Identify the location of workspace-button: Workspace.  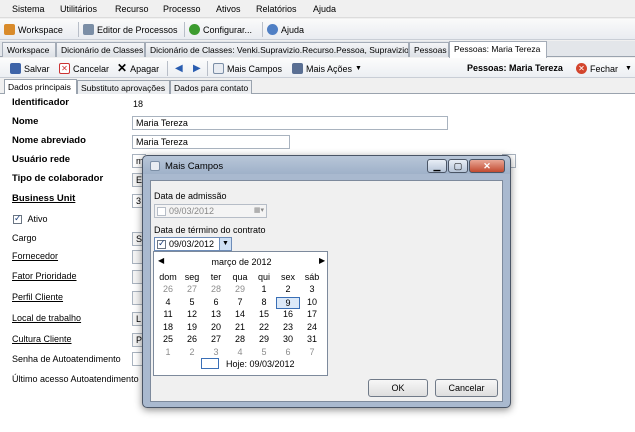
(33, 29).